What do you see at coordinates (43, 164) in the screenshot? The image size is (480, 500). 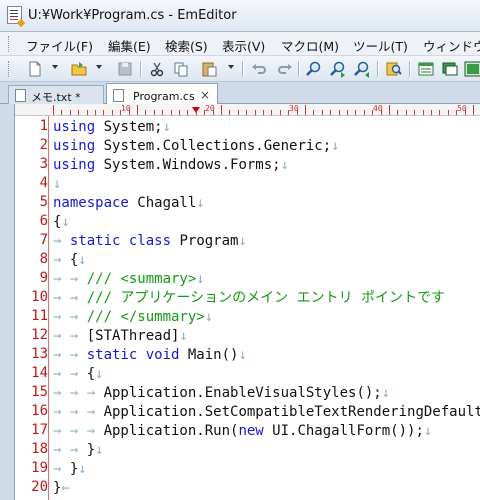 I see `line-number: 3` at bounding box center [43, 164].